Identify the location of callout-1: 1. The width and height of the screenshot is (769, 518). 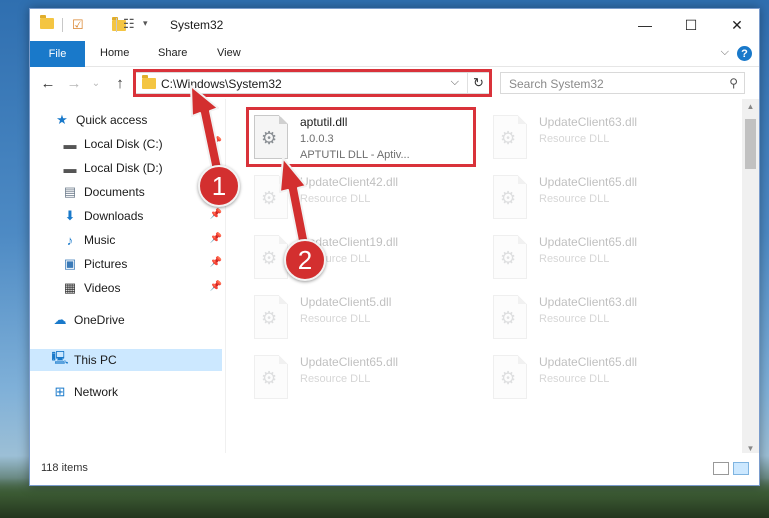
(219, 186).